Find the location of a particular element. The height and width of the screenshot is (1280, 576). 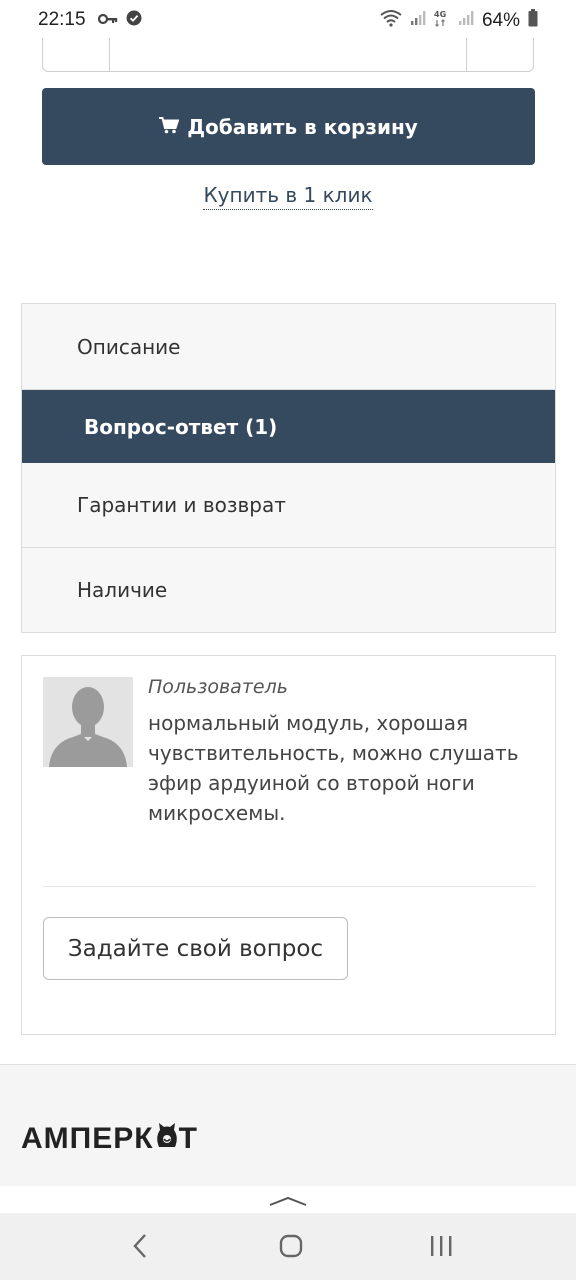

amperkot-logo: АМПЕРК Т is located at coordinates (109, 1139).